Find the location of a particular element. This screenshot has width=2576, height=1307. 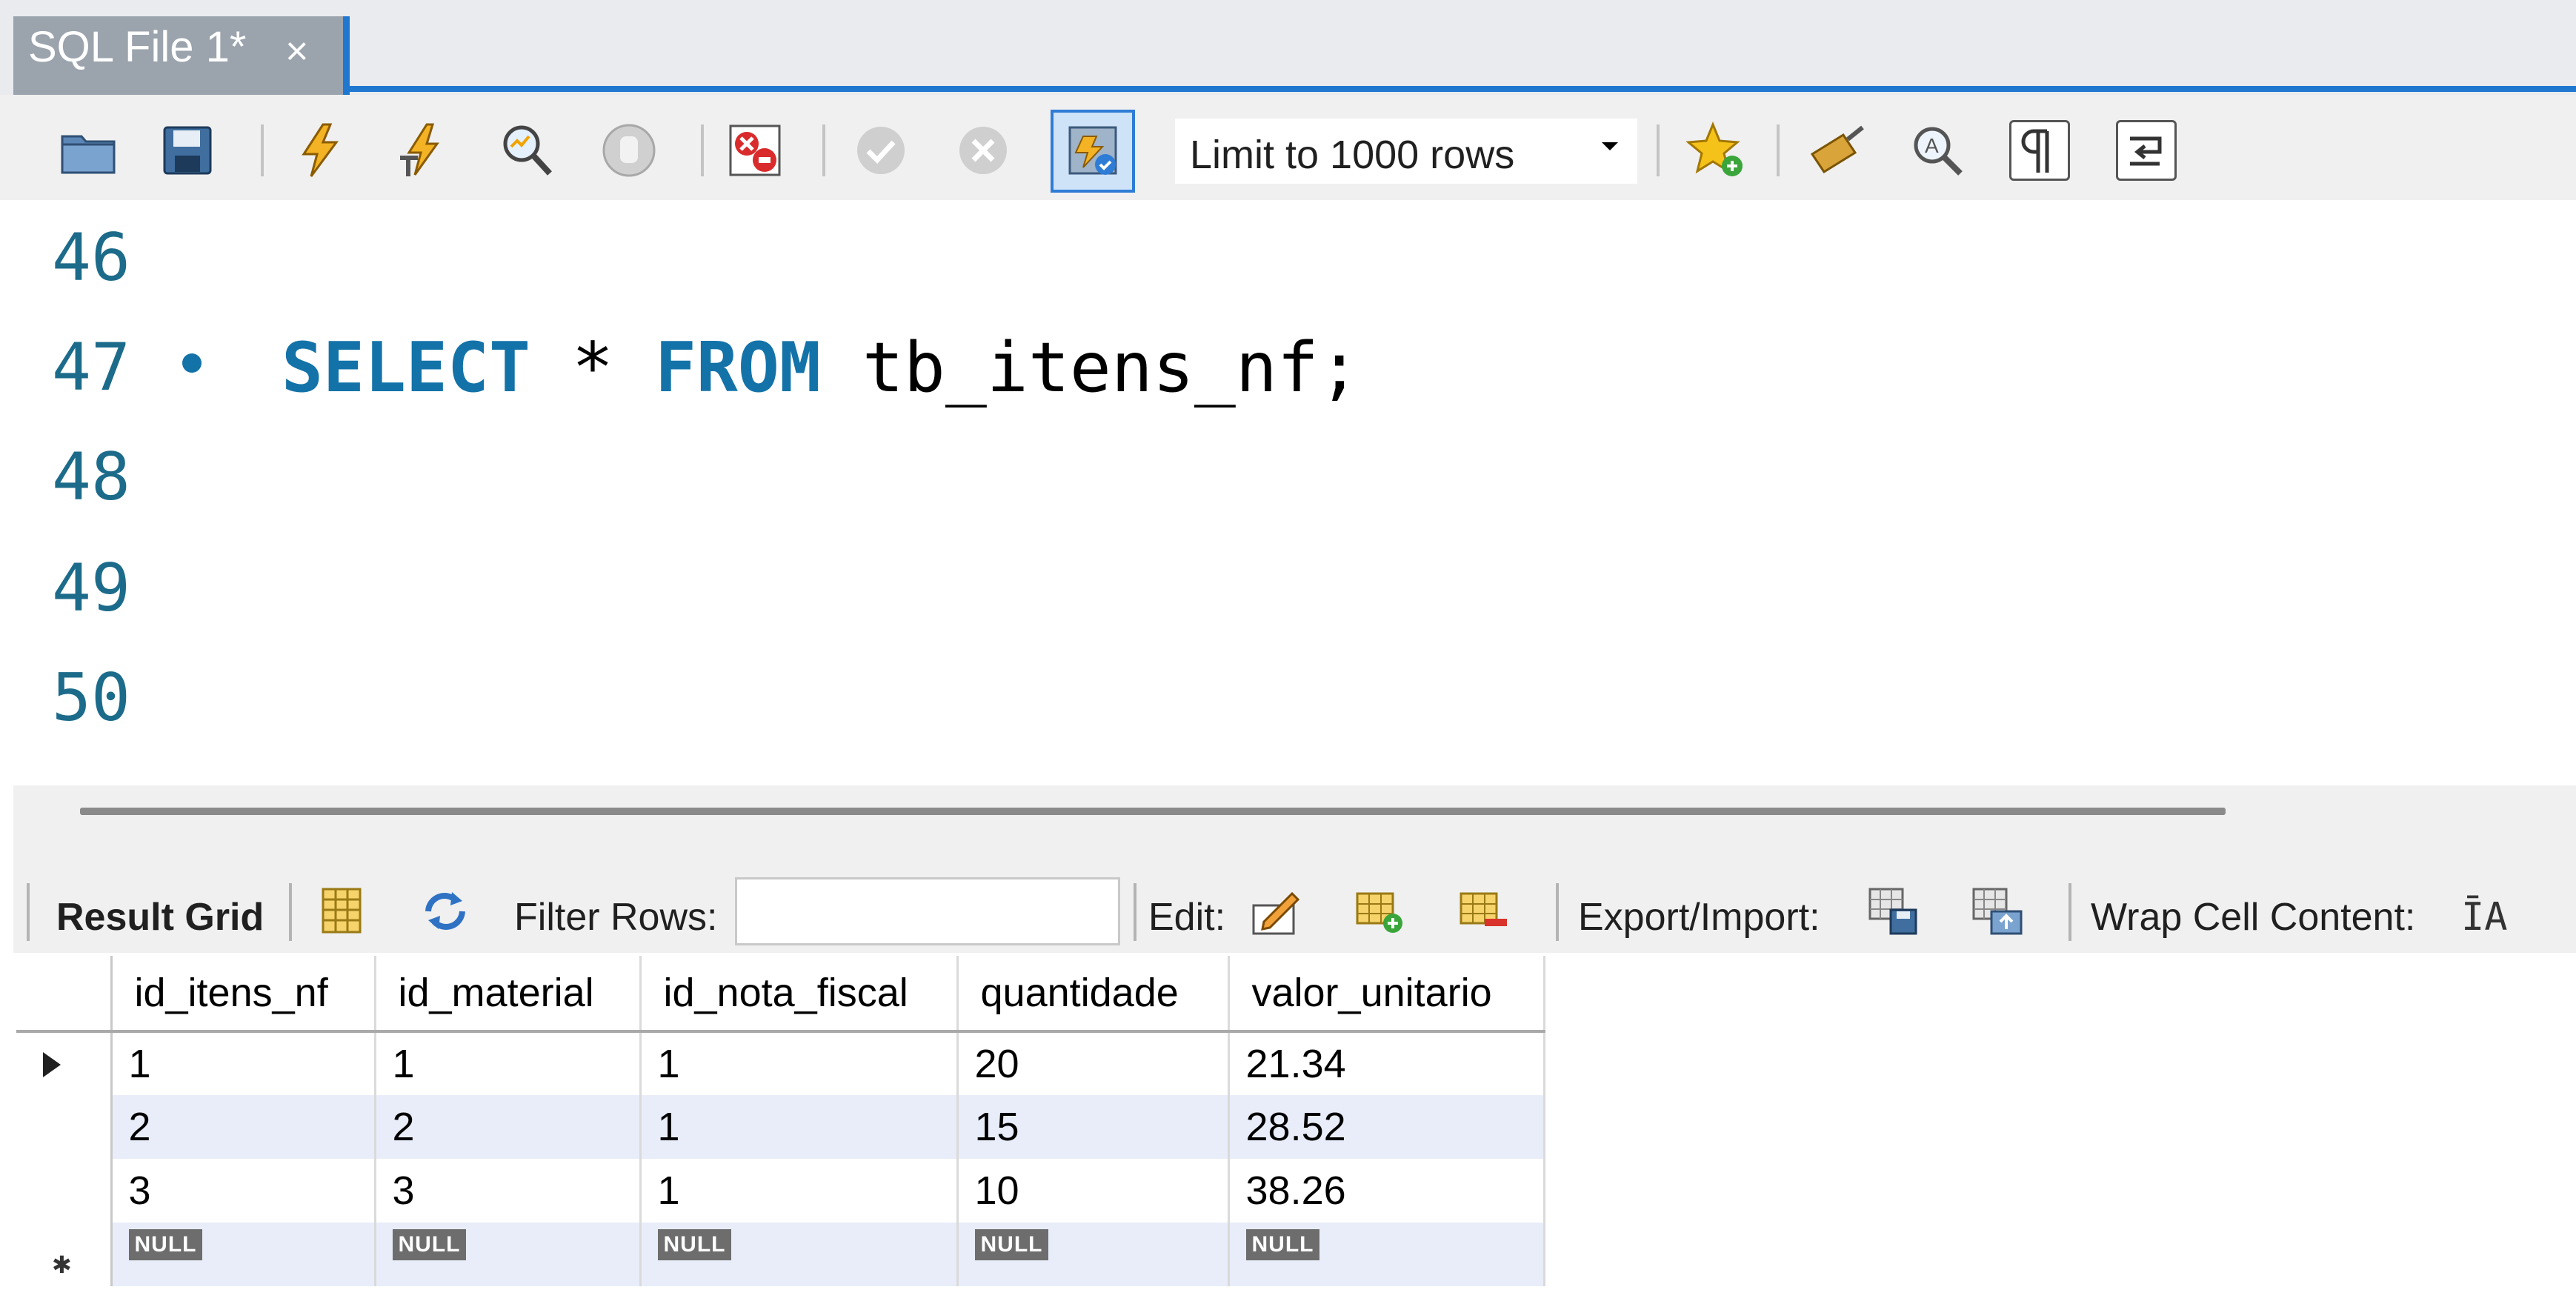

wrap-cell-content-icon: ĪA is located at coordinates (2484, 917).